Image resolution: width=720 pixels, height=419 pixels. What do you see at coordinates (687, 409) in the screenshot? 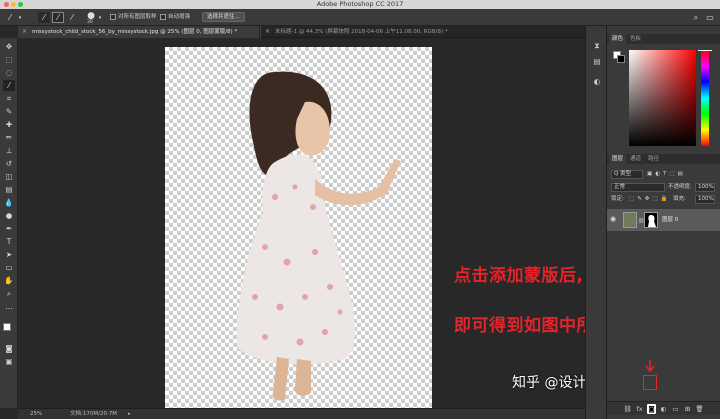
I see `new-layer-icon: ⊞` at bounding box center [687, 409].